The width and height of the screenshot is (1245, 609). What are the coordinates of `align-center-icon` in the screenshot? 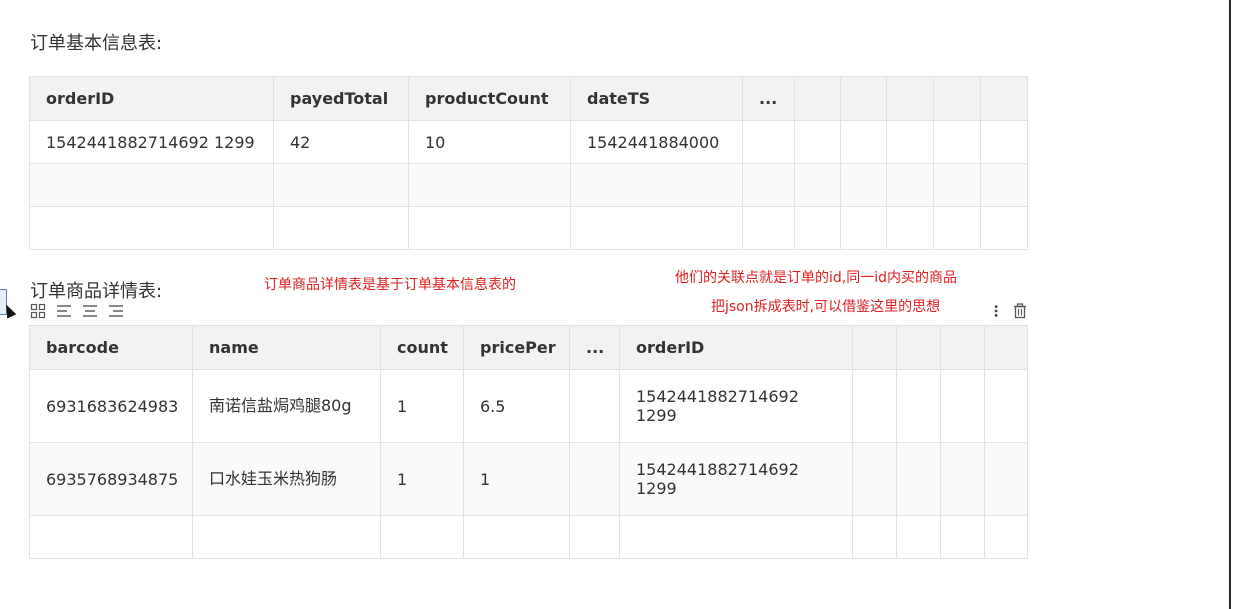 It's located at (90, 311).